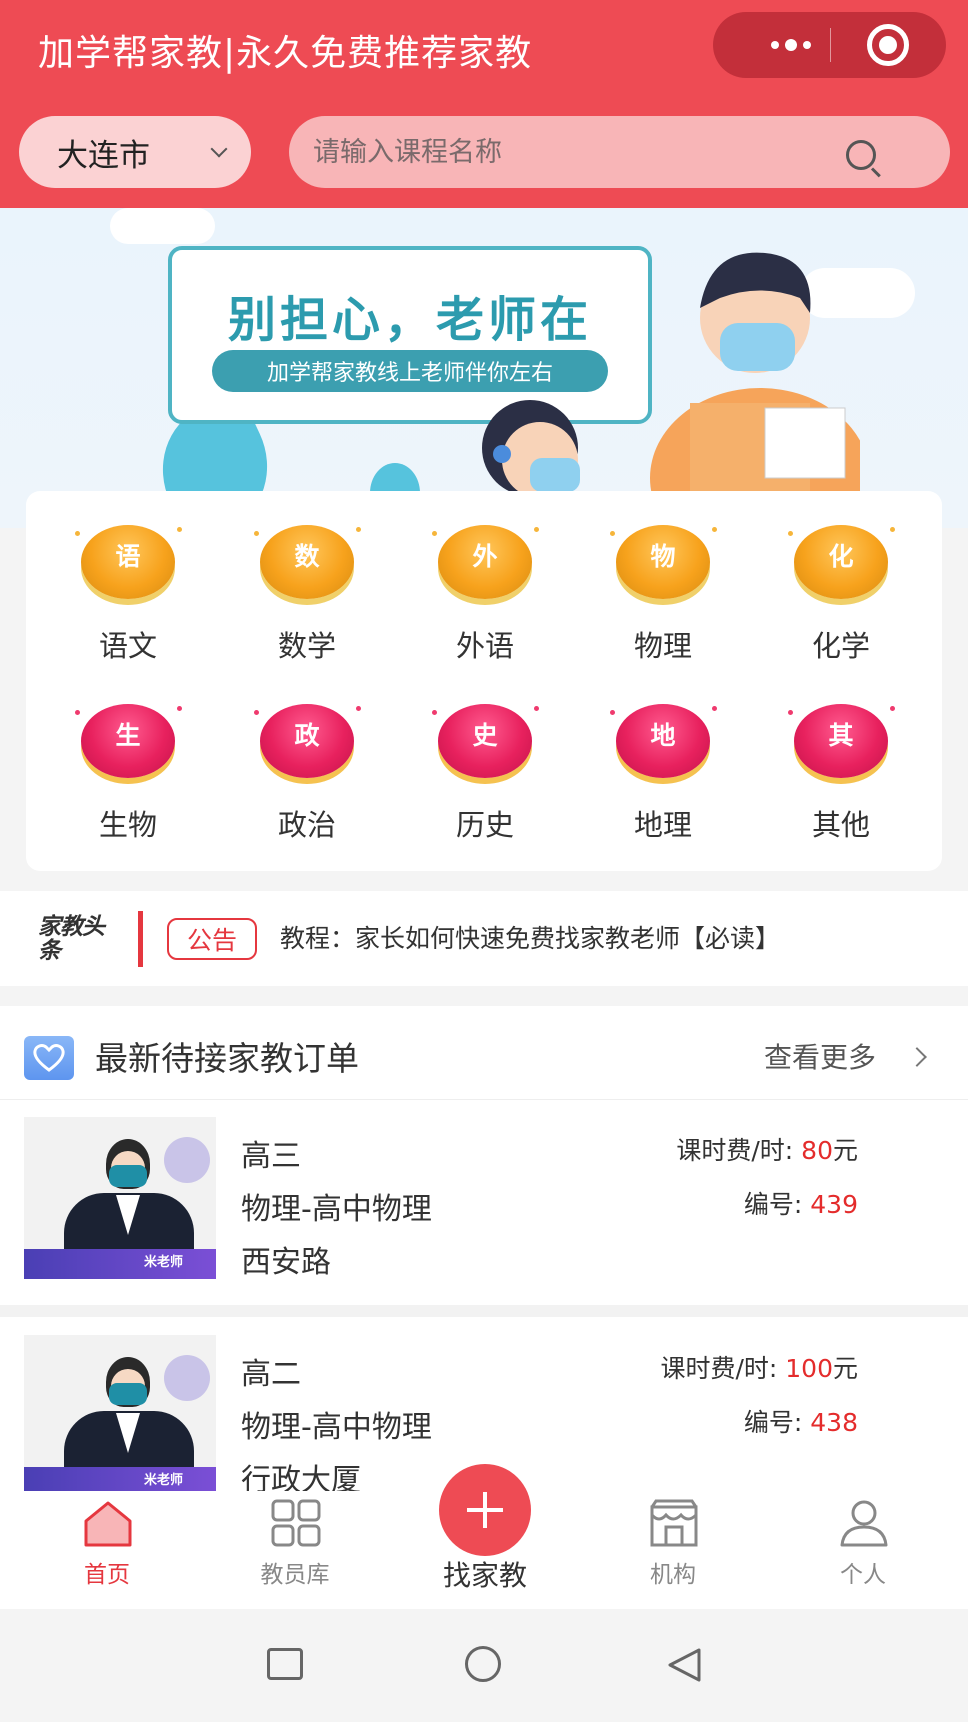 The width and height of the screenshot is (968, 1722). I want to click on subject-label: 其他, so click(840, 825).